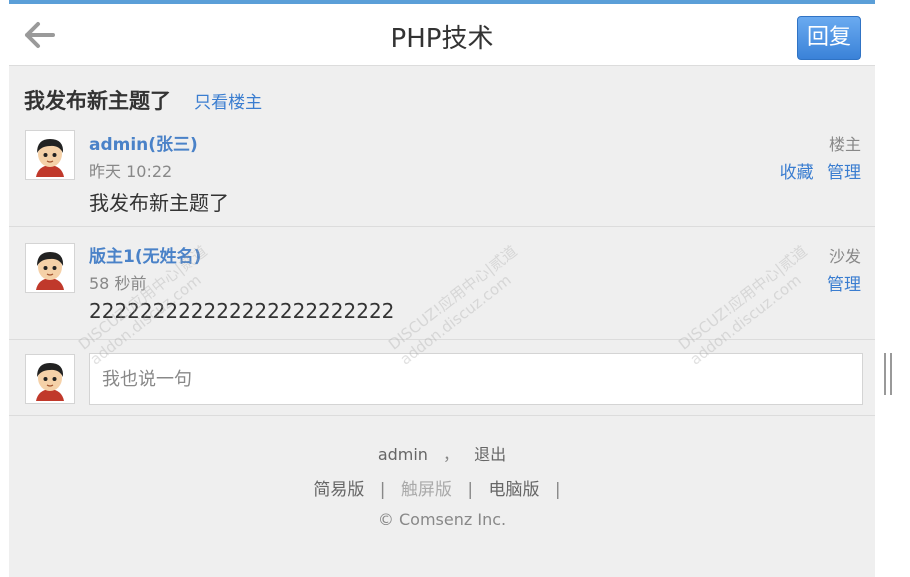  What do you see at coordinates (442, 453) in the screenshot?
I see `footer-user-line: admin ， 退出` at bounding box center [442, 453].